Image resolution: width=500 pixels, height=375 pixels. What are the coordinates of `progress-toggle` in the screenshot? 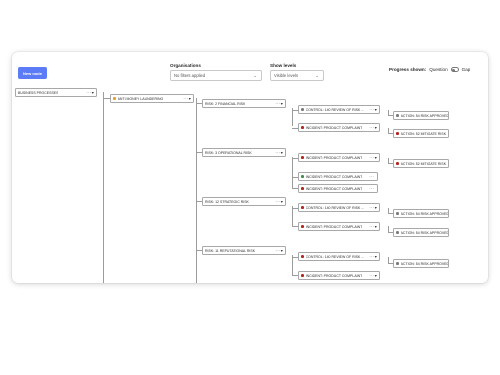 It's located at (454, 69).